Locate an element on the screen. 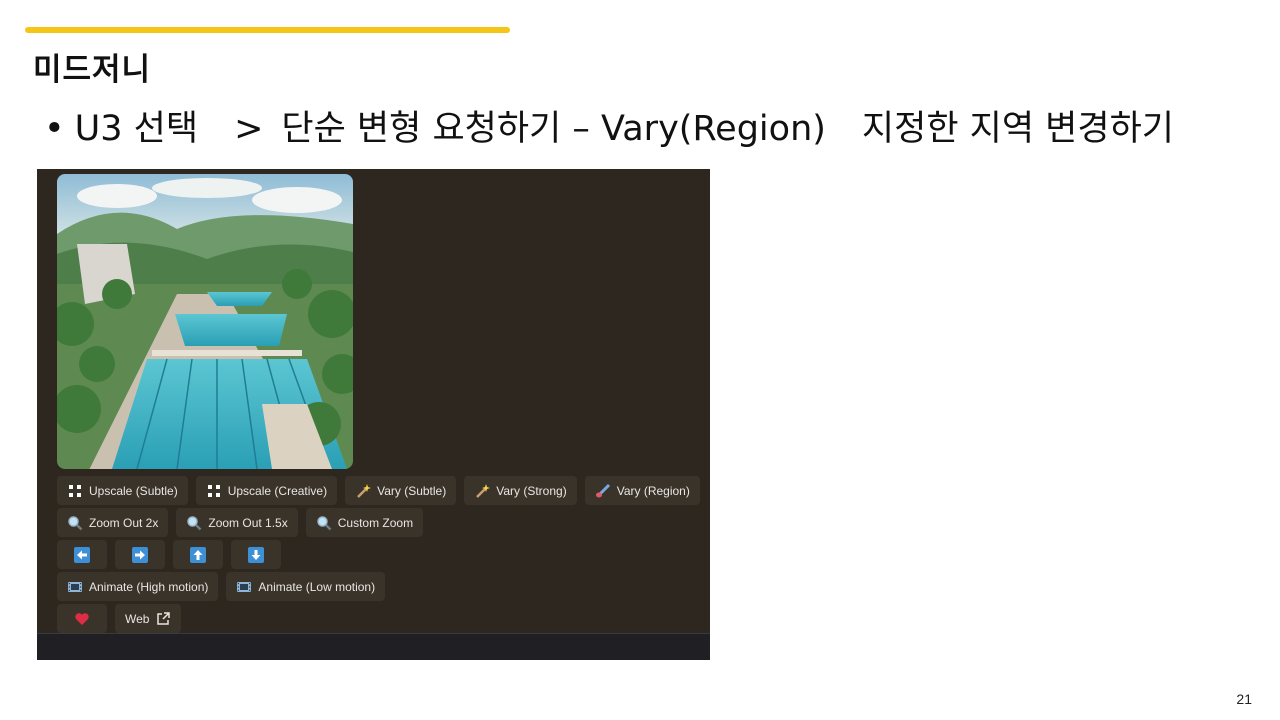  vary-region-label: Vary (Region) is located at coordinates (653, 490).